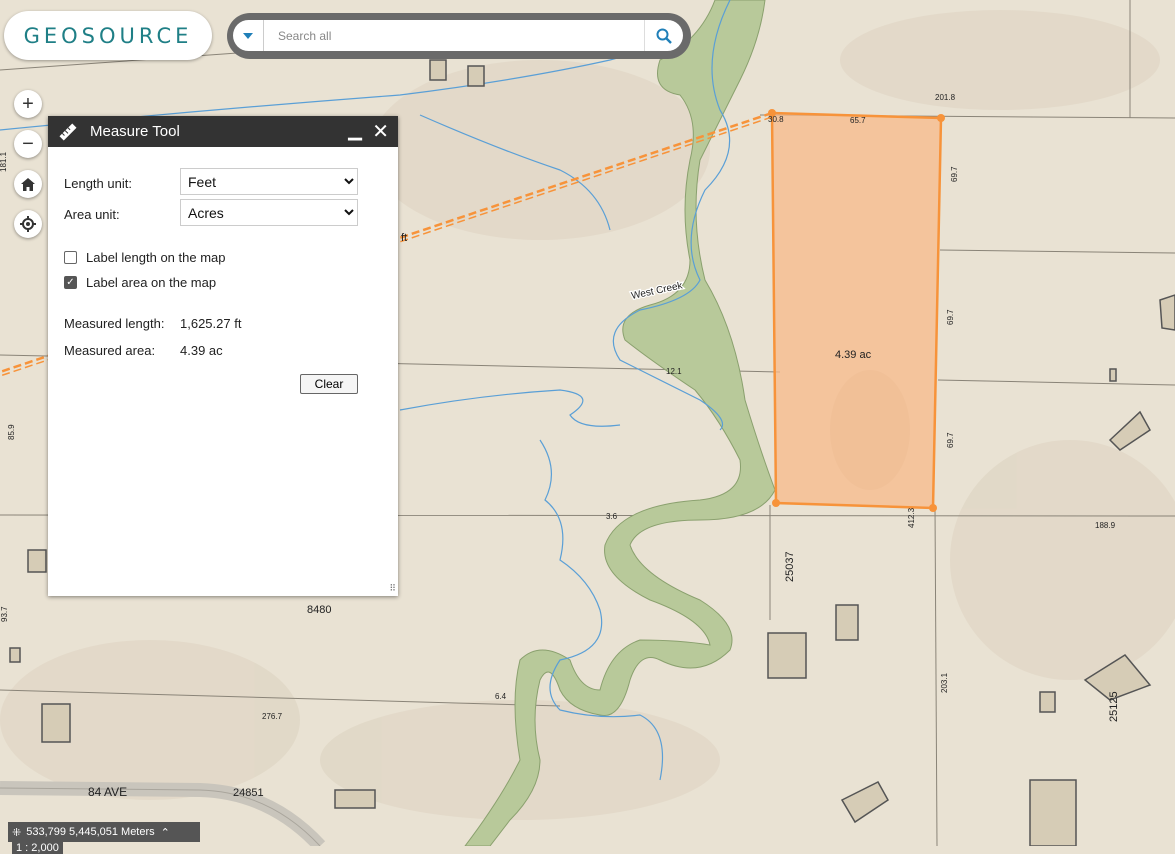 Image resolution: width=1175 pixels, height=854 pixels. I want to click on zoom-out-button: −, so click(28, 144).